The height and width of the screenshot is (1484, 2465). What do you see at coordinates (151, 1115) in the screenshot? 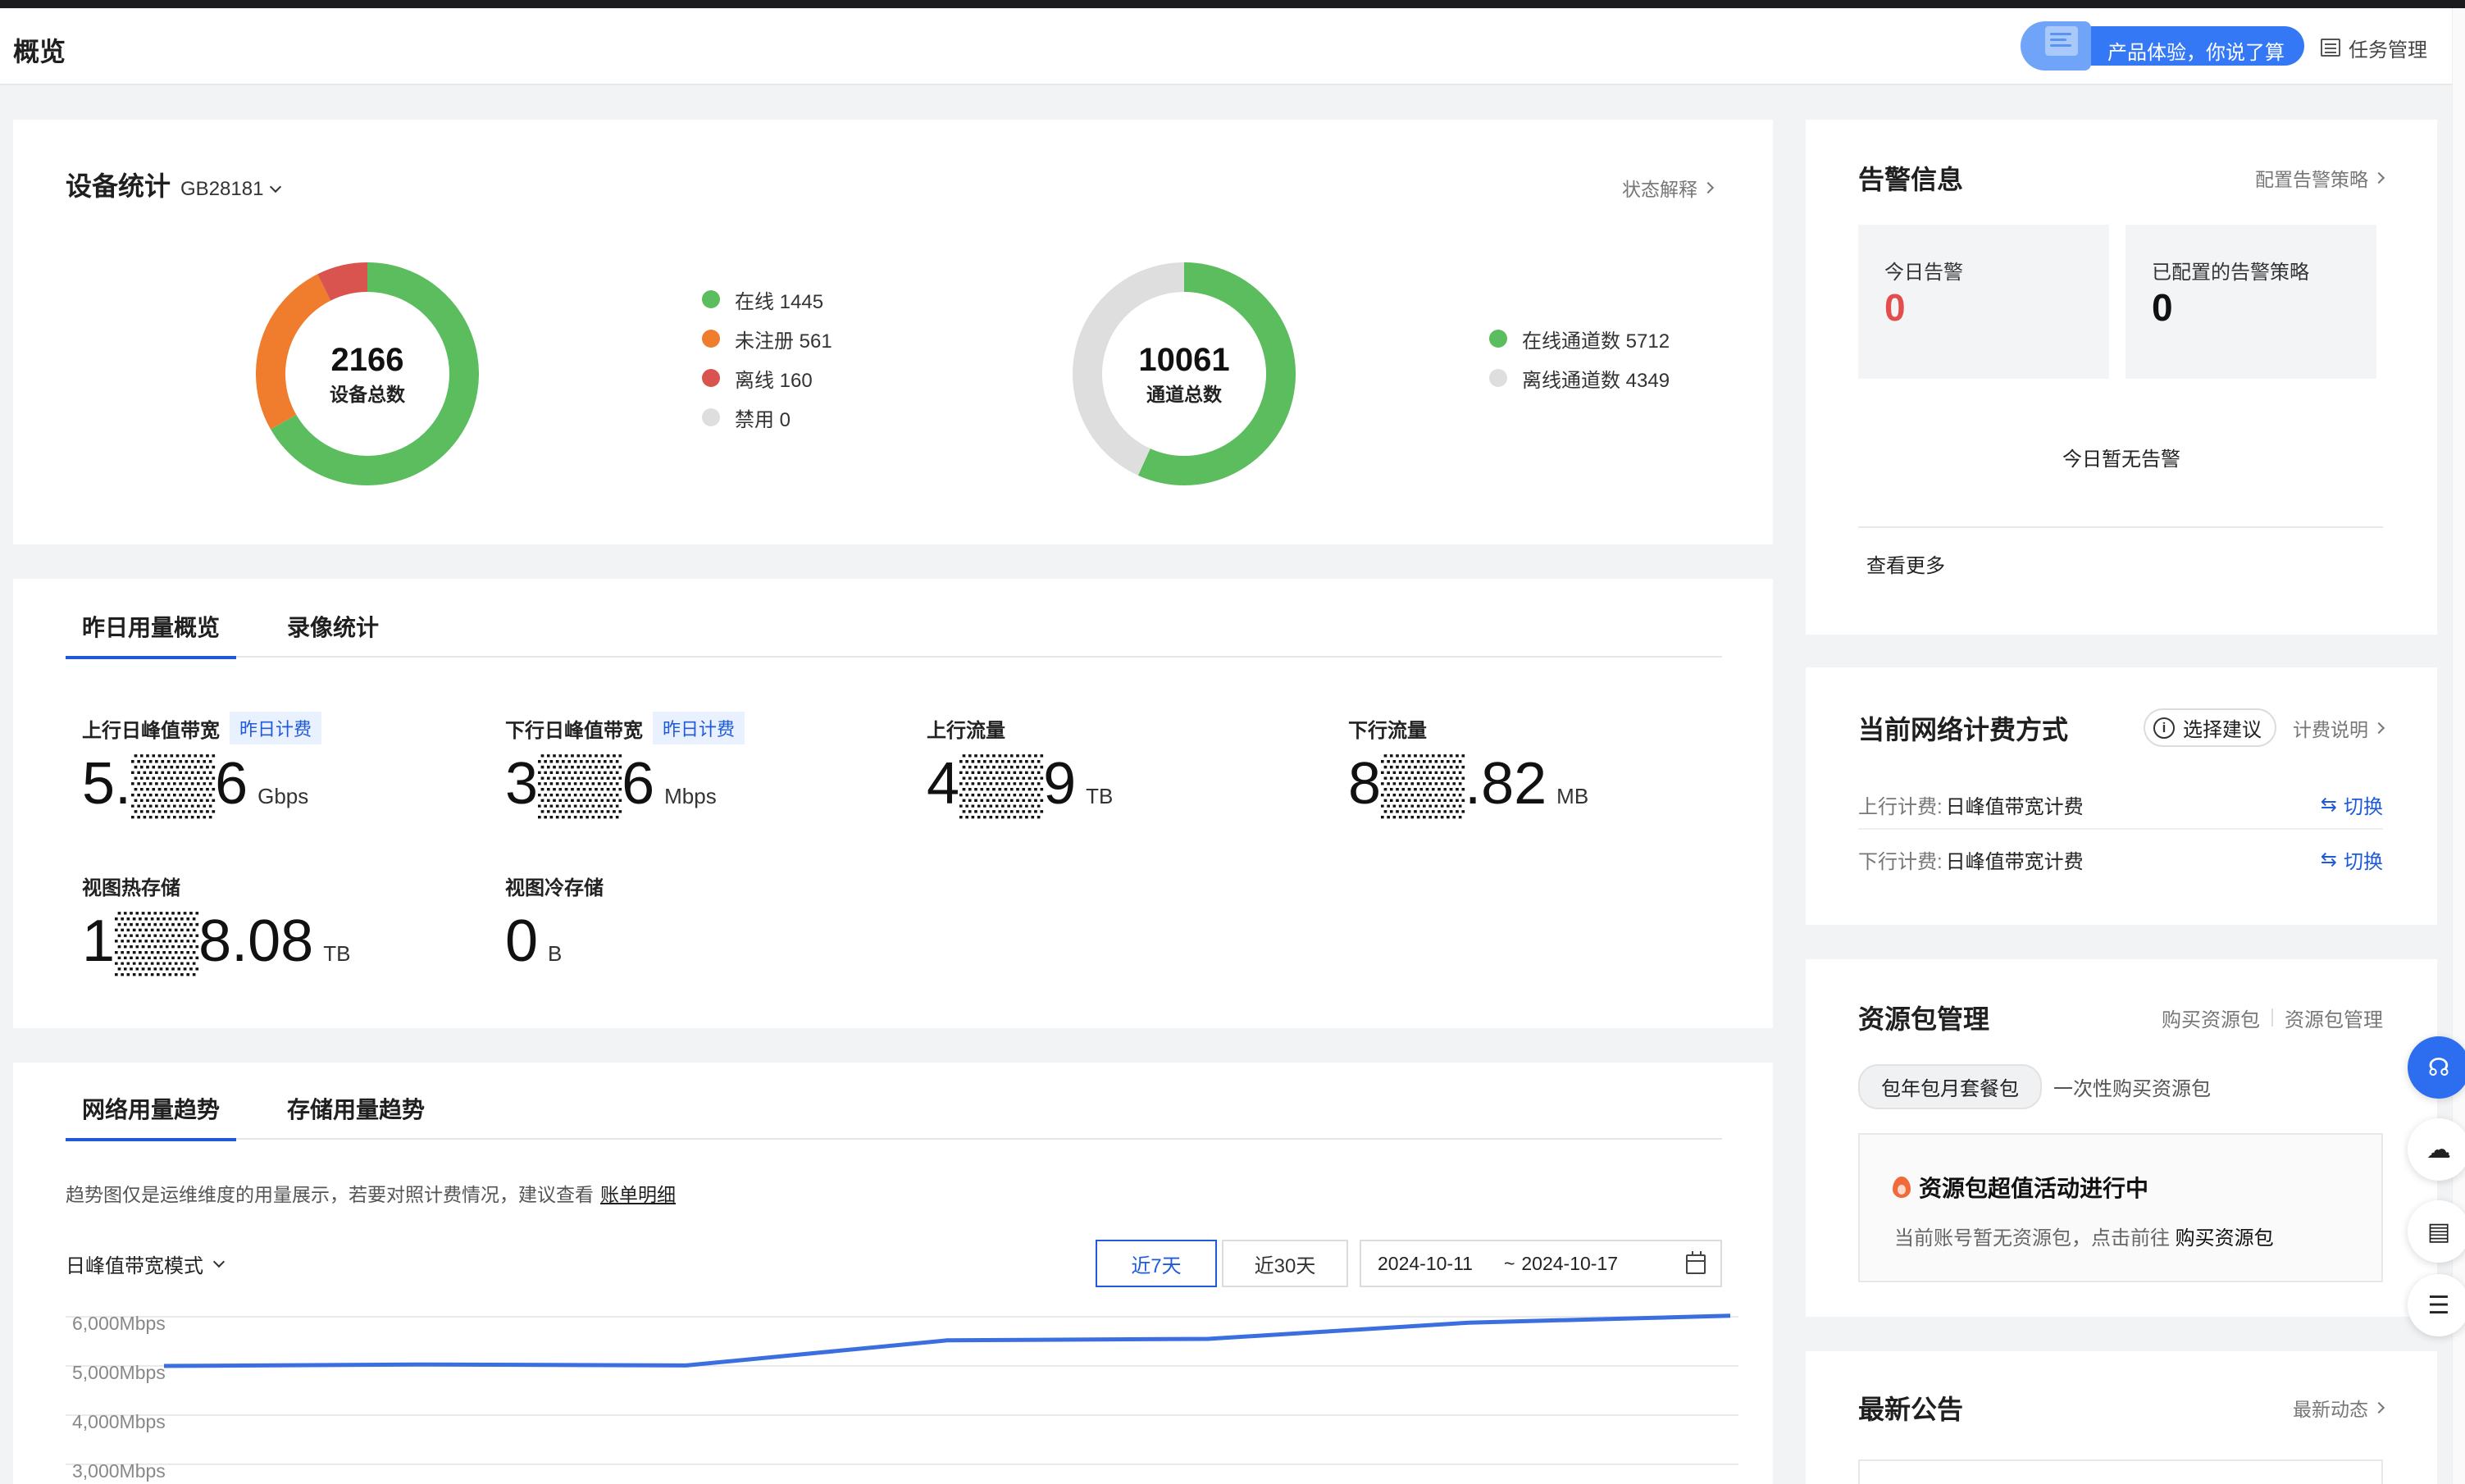
I see `tab-network-trend: 网络用量趋势` at bounding box center [151, 1115].